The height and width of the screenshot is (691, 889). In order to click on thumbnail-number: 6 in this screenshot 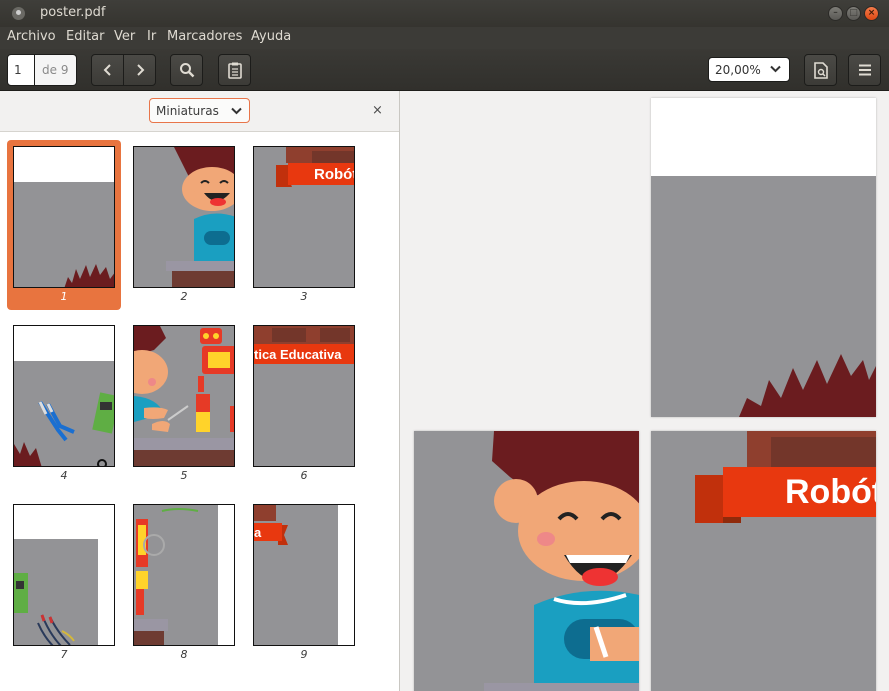, I will do `click(304, 475)`.